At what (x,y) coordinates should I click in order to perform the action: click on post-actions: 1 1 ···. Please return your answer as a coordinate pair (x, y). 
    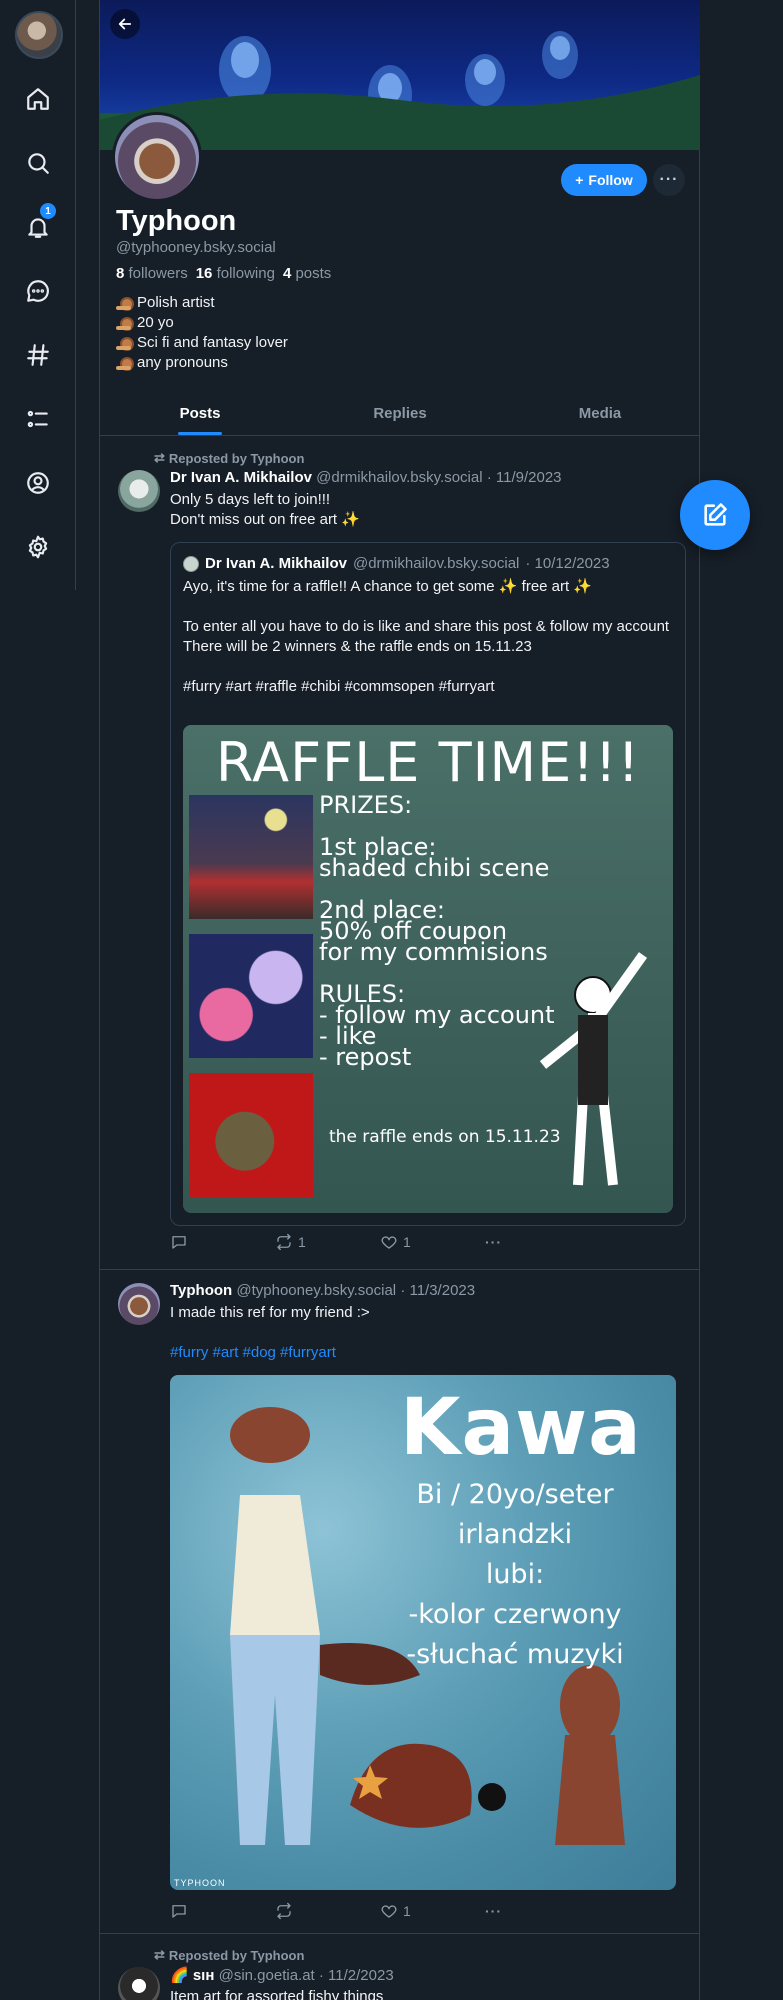
    Looking at the image, I should click on (380, 1242).